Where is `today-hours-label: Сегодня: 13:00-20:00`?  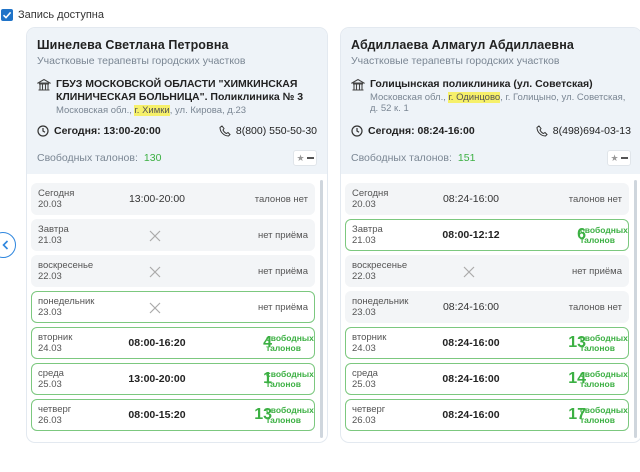 today-hours-label: Сегодня: 13:00-20:00 is located at coordinates (107, 131).